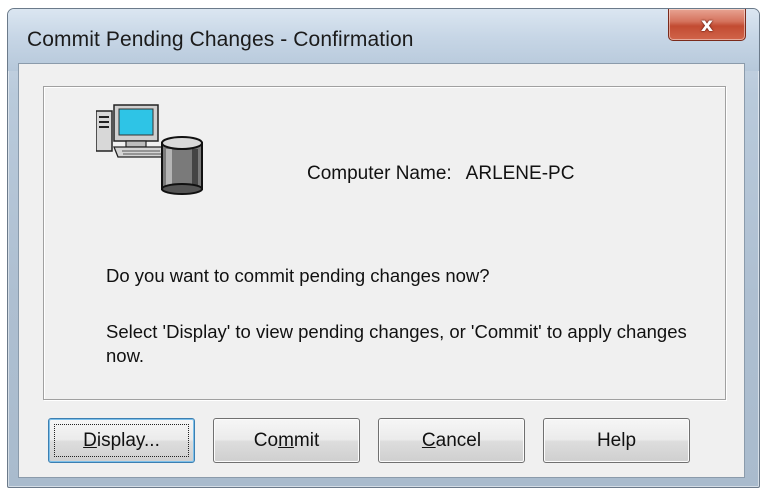 The image size is (767, 493). What do you see at coordinates (220, 39) in the screenshot?
I see `window-title: Commit Pending Changes - Confirmation` at bounding box center [220, 39].